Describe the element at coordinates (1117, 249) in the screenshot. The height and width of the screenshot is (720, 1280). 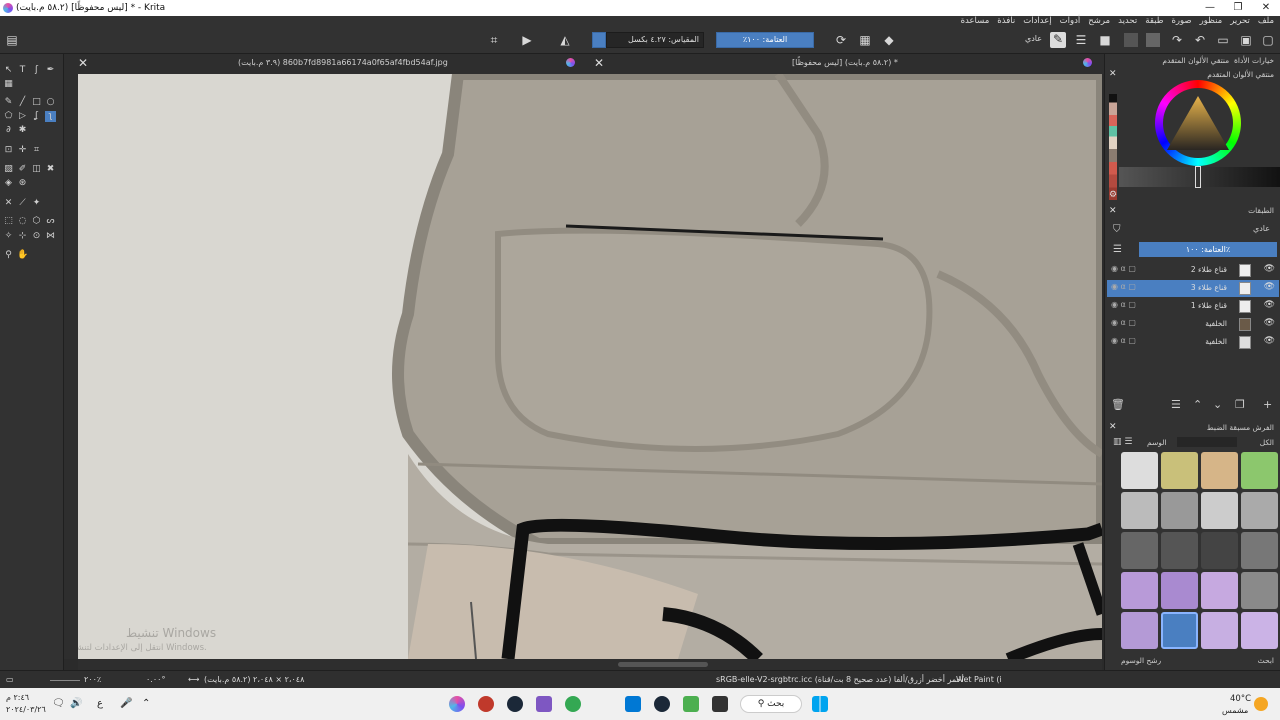
I see `layer-menu-icon: ☰` at that location.